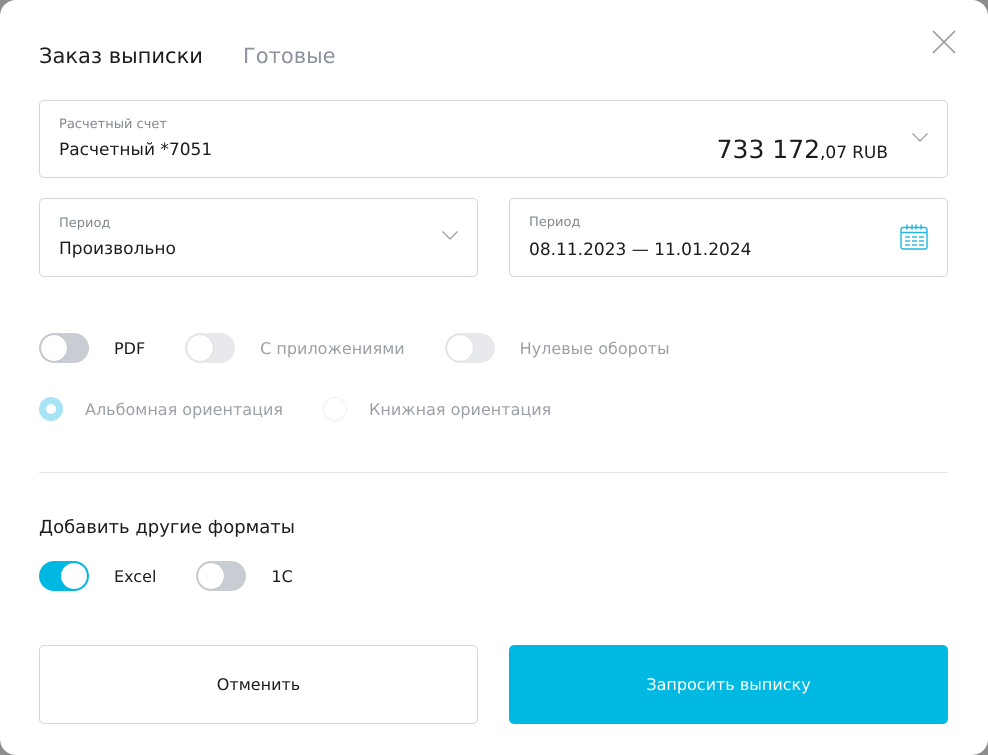 The image size is (988, 755). I want to click on toggle-label: Excel, so click(135, 576).